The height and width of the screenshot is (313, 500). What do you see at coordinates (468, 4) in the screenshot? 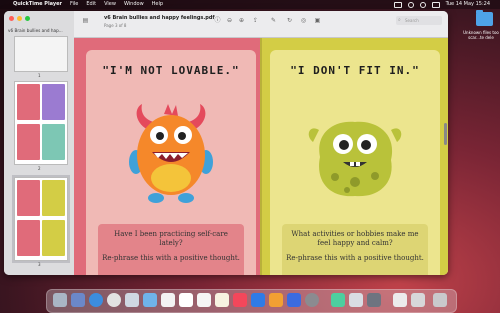
I see `menu-clock: Tue 14 May 15:24` at bounding box center [468, 4].